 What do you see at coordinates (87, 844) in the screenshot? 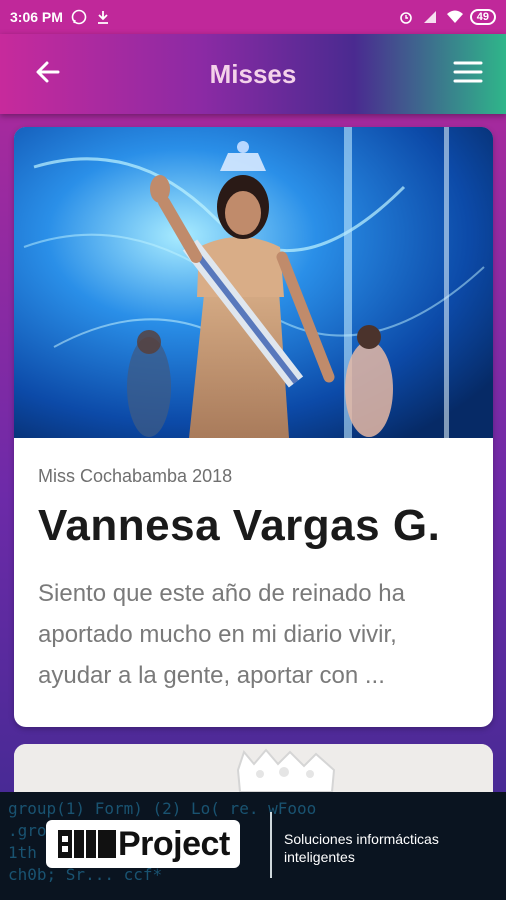
I see `brand-mark-icon` at bounding box center [87, 844].